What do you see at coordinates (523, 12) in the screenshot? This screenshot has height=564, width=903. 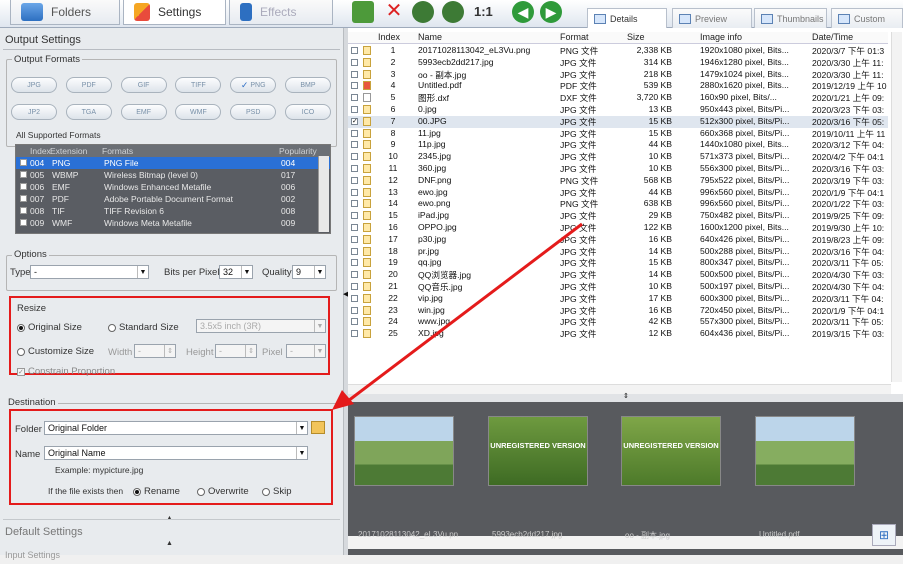 I see `previous-icon: ◀` at bounding box center [523, 12].